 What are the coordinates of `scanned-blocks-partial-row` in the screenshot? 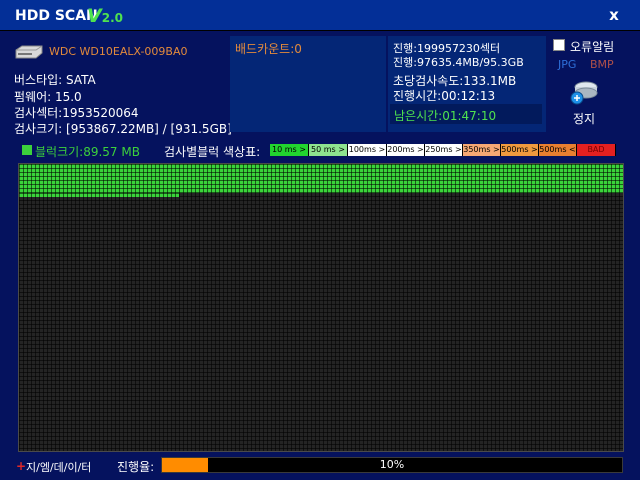 It's located at (99, 195).